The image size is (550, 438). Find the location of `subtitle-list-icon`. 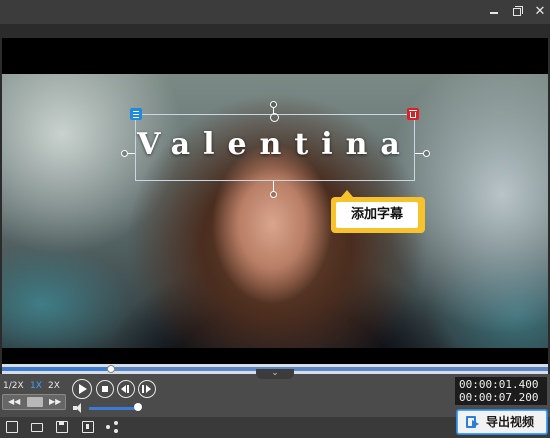

subtitle-list-icon is located at coordinates (136, 114).